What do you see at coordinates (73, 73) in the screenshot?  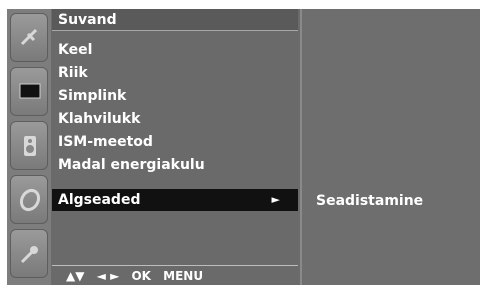 I see `menu-item-label: Riik` at bounding box center [73, 73].